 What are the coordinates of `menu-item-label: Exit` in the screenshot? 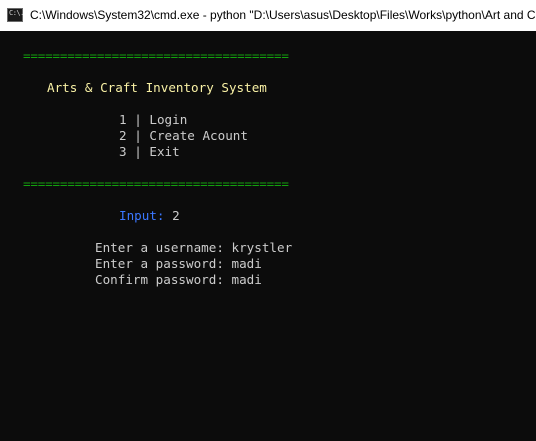 It's located at (164, 151).